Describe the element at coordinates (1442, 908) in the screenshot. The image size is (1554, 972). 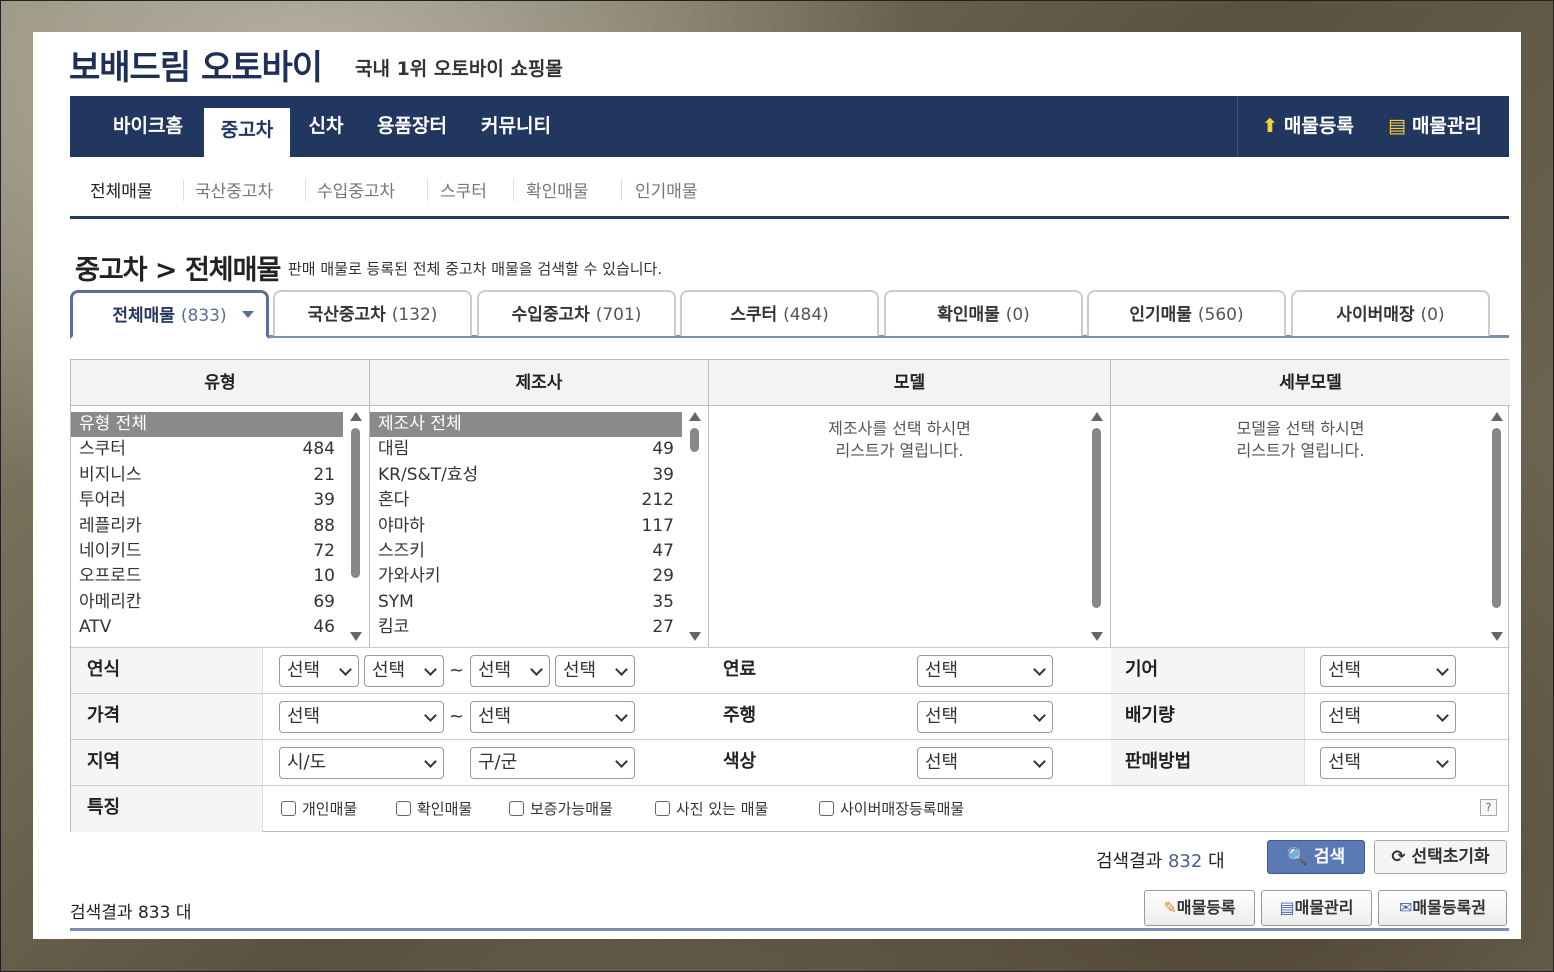
I see `listing-ticket-button: ✉매물등록권` at that location.